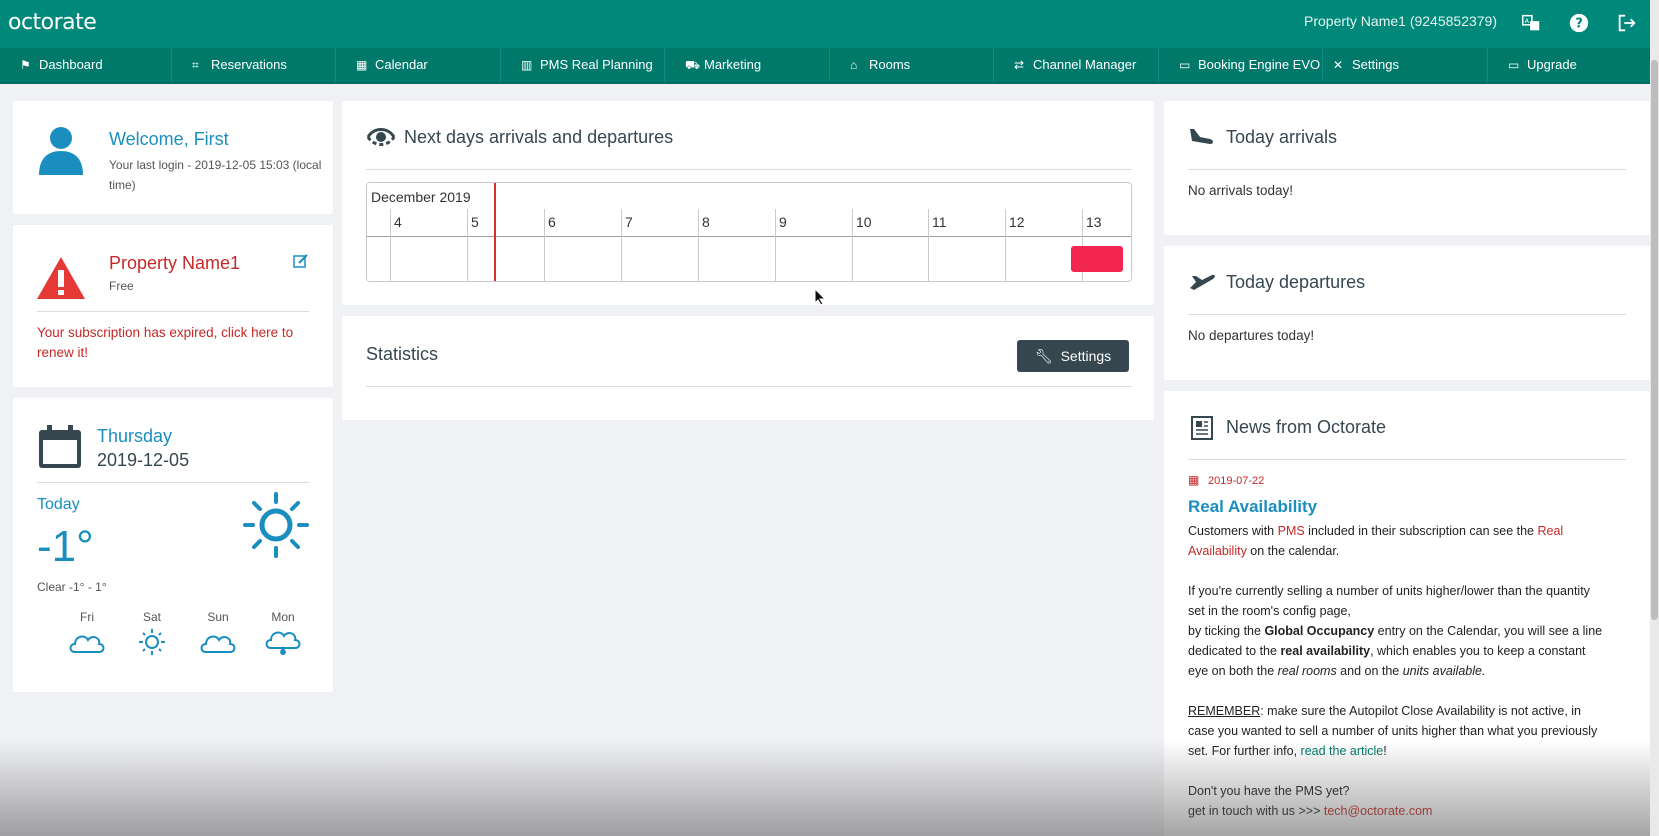  Describe the element at coordinates (301, 261) in the screenshot. I see `edit-icon` at that location.